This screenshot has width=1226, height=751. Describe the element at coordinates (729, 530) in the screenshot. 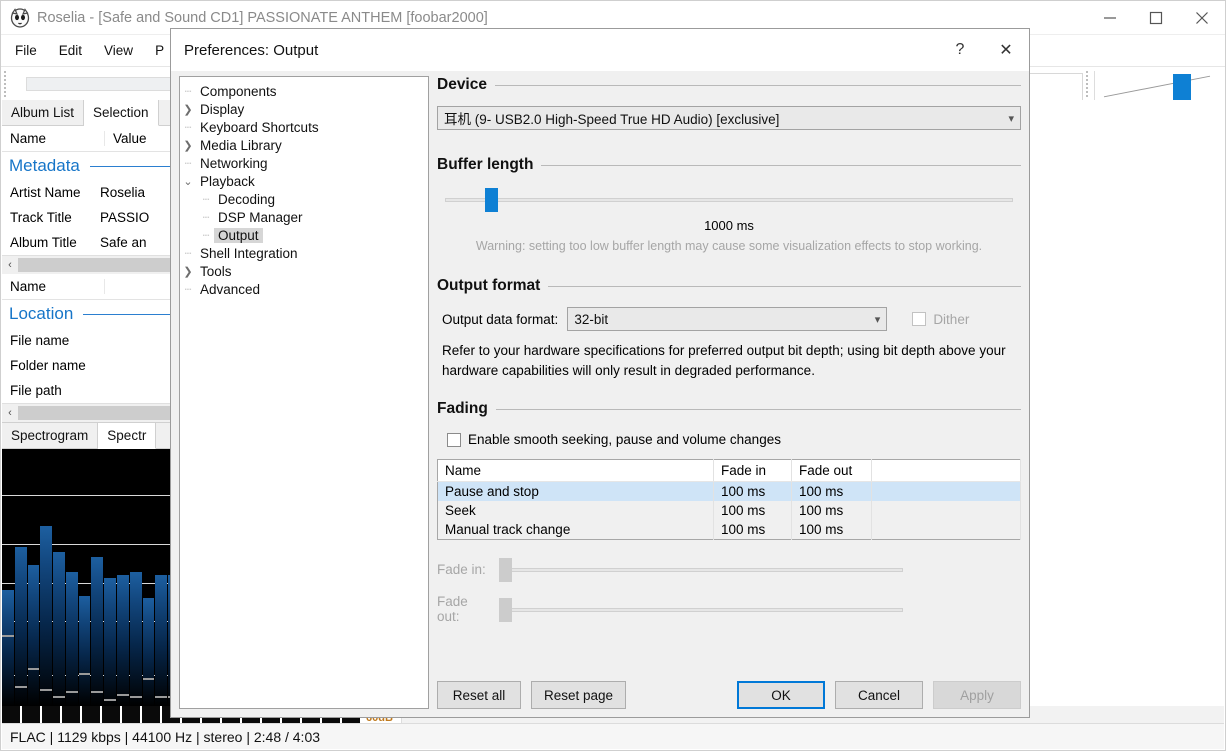

I see `table-row: Manual track change 100 ms 100 ms` at that location.